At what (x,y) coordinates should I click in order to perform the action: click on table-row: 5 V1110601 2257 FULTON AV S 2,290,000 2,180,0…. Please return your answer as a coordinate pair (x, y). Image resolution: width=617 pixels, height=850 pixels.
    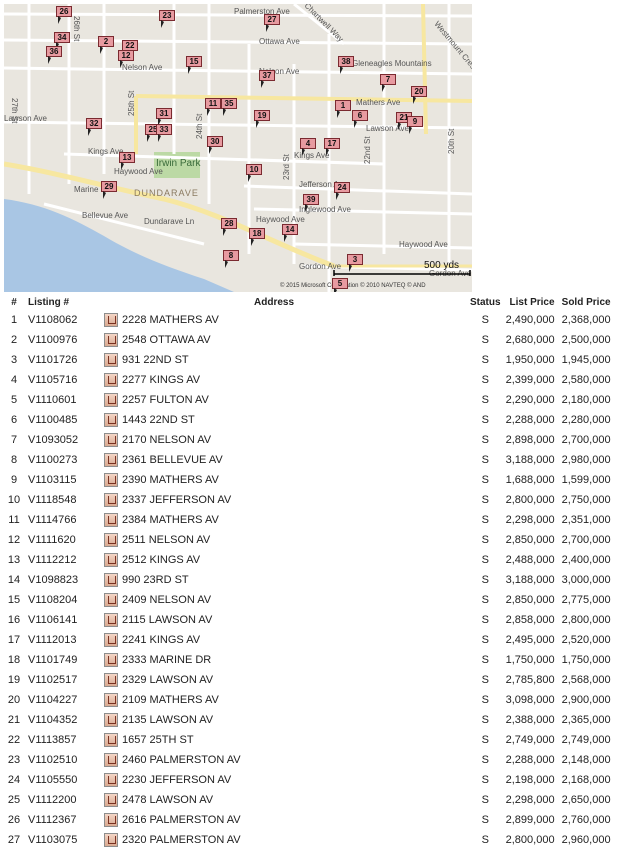
    Looking at the image, I should click on (305, 400).